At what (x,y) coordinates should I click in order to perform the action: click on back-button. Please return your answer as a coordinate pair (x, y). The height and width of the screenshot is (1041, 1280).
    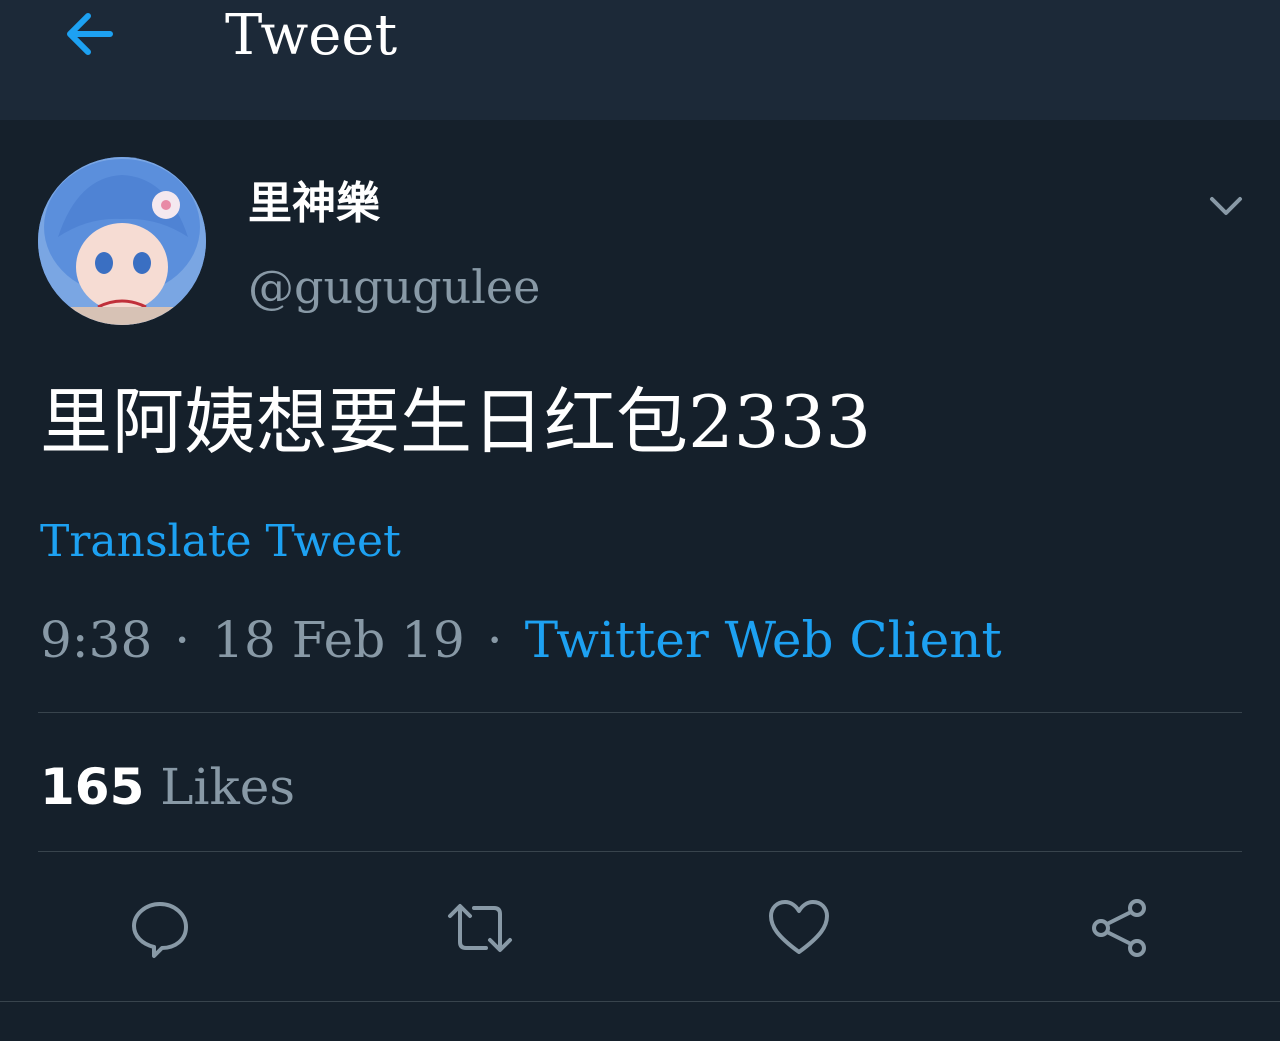
    Looking at the image, I should click on (88, 34).